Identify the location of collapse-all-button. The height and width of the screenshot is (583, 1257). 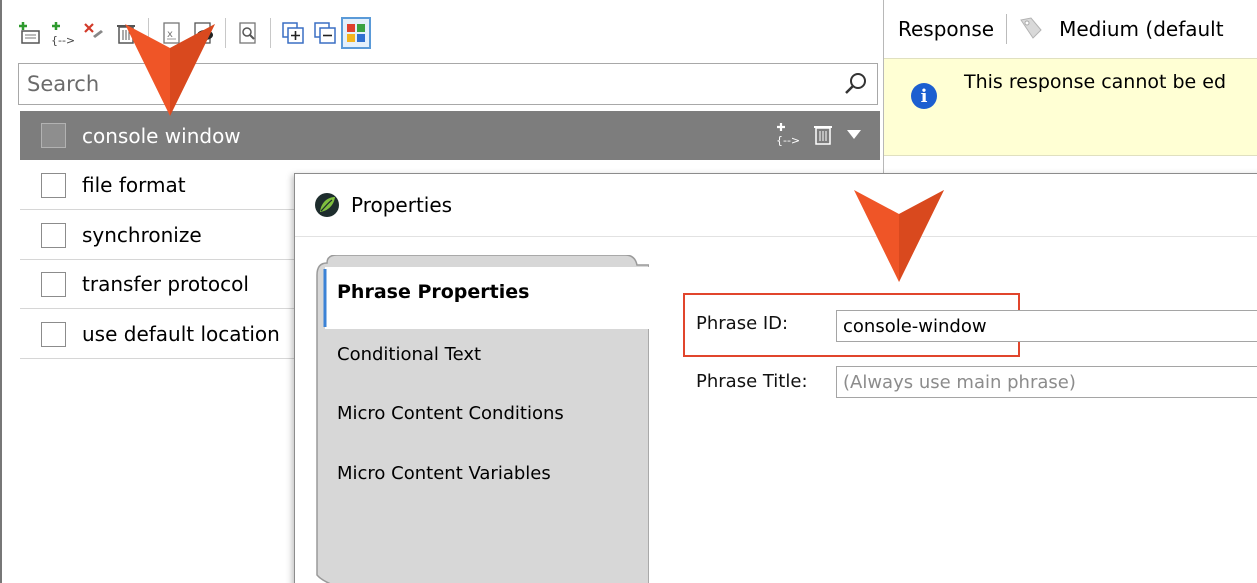
(325, 33).